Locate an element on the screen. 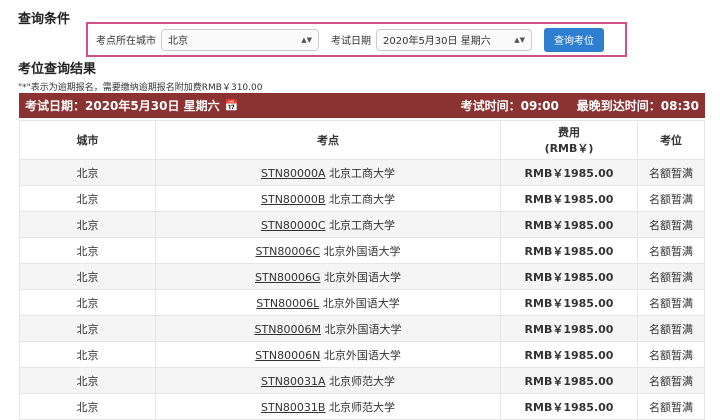  site-code-link: STN80006C is located at coordinates (287, 251).